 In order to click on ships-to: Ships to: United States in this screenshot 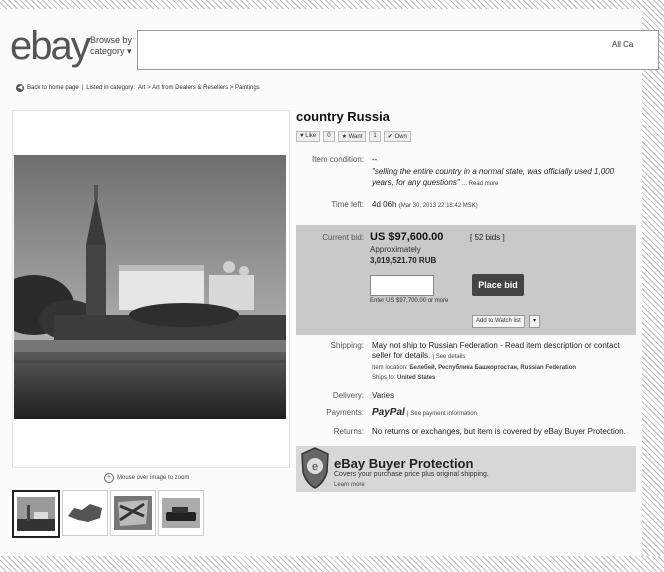, I will do `click(403, 378)`.